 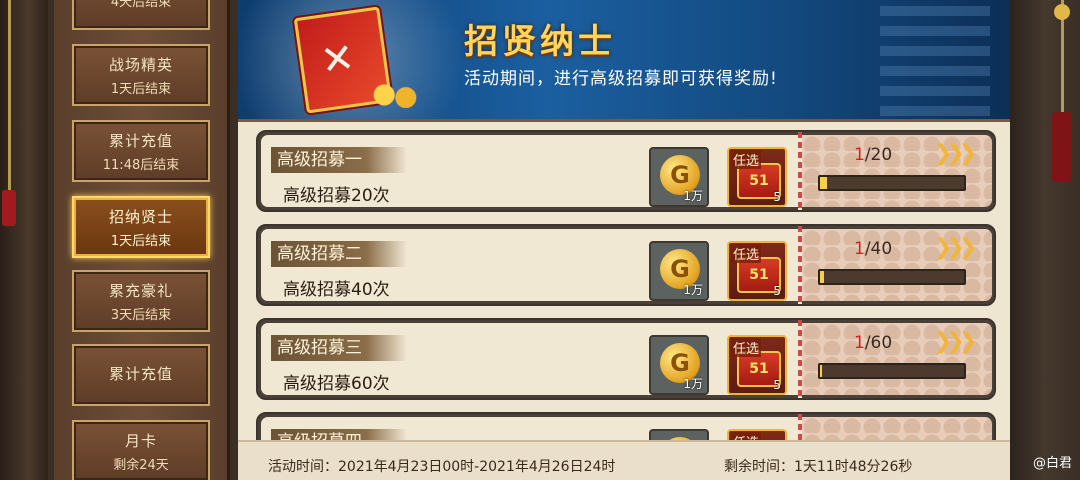 What do you see at coordinates (140, 64) in the screenshot?
I see `sidebar-item-title: 战场精英` at bounding box center [140, 64].